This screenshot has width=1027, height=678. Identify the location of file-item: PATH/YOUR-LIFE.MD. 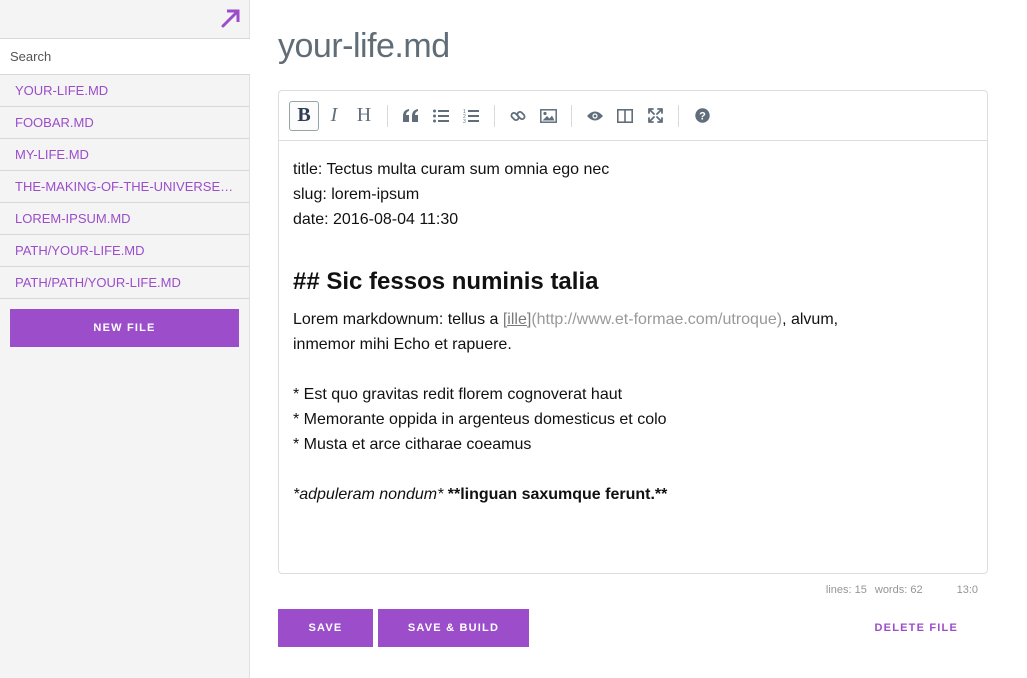
(124, 251).